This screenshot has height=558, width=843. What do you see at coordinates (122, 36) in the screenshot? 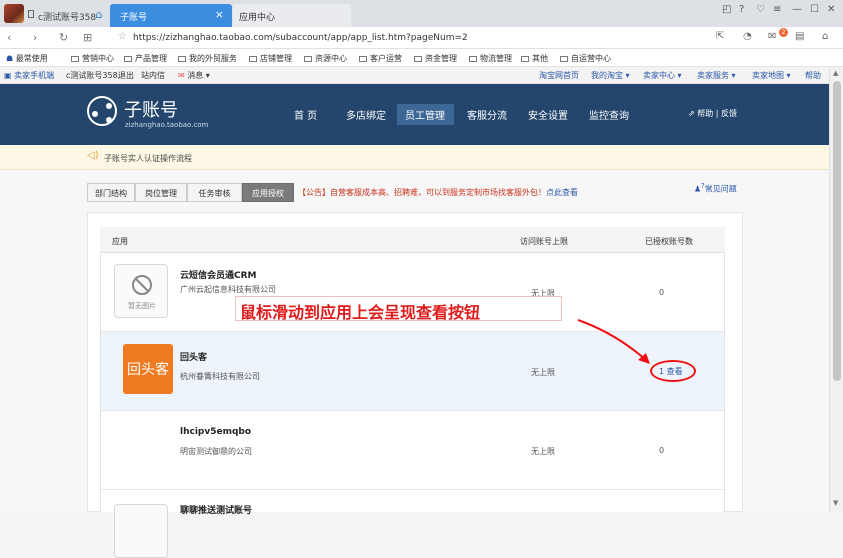
I see `bookmark-star-icon: ☆` at bounding box center [122, 36].